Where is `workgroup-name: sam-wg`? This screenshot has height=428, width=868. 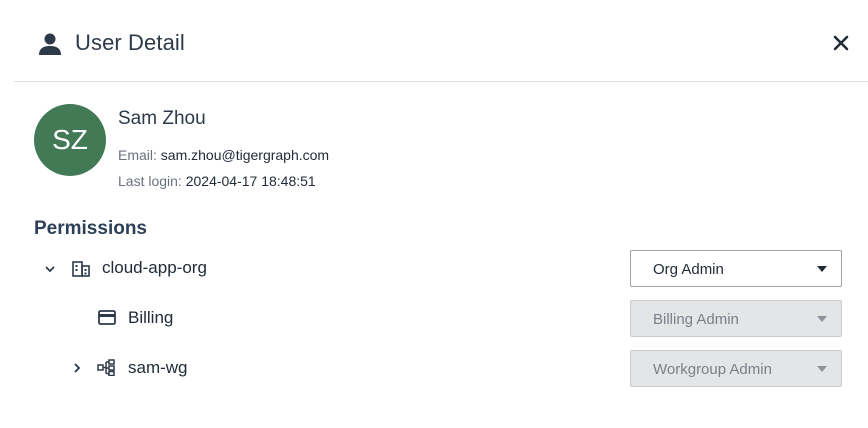
workgroup-name: sam-wg is located at coordinates (158, 367).